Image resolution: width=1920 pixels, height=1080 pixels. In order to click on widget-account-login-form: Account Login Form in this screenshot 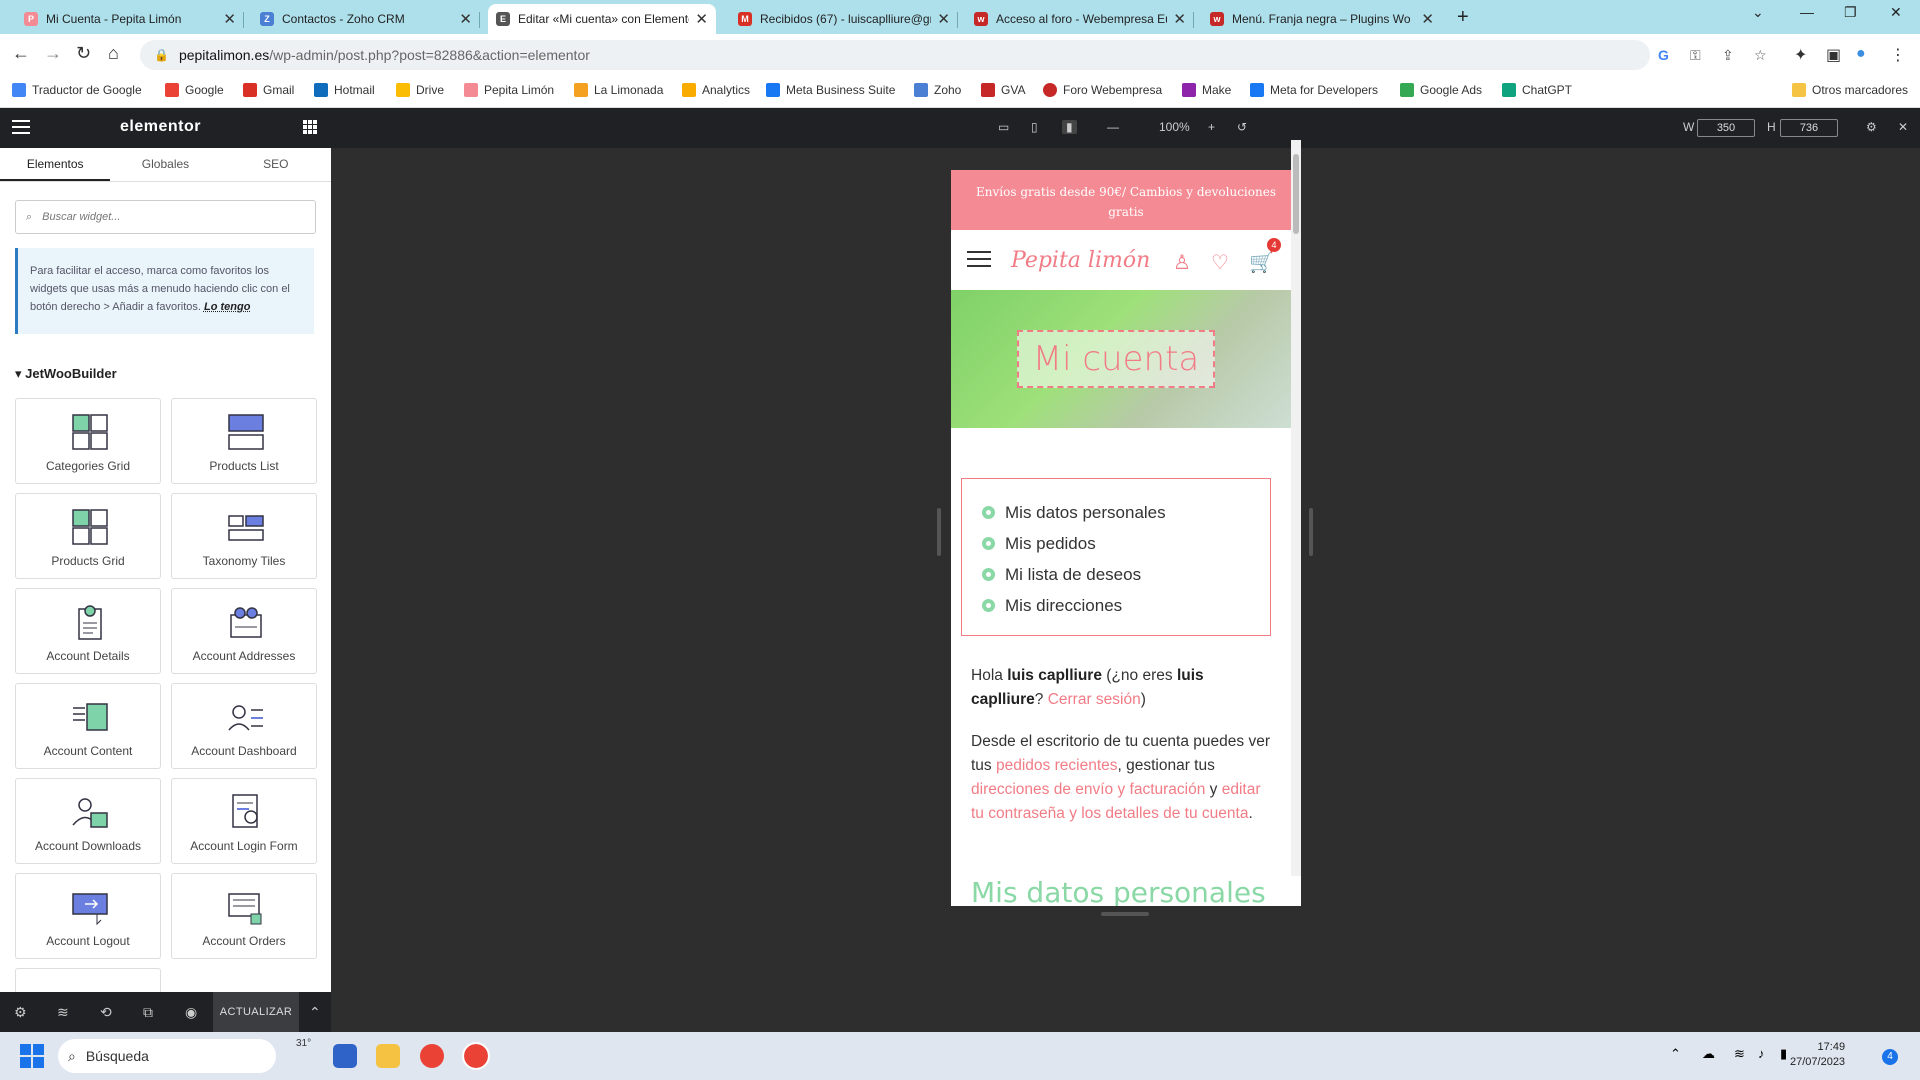, I will do `click(244, 821)`.